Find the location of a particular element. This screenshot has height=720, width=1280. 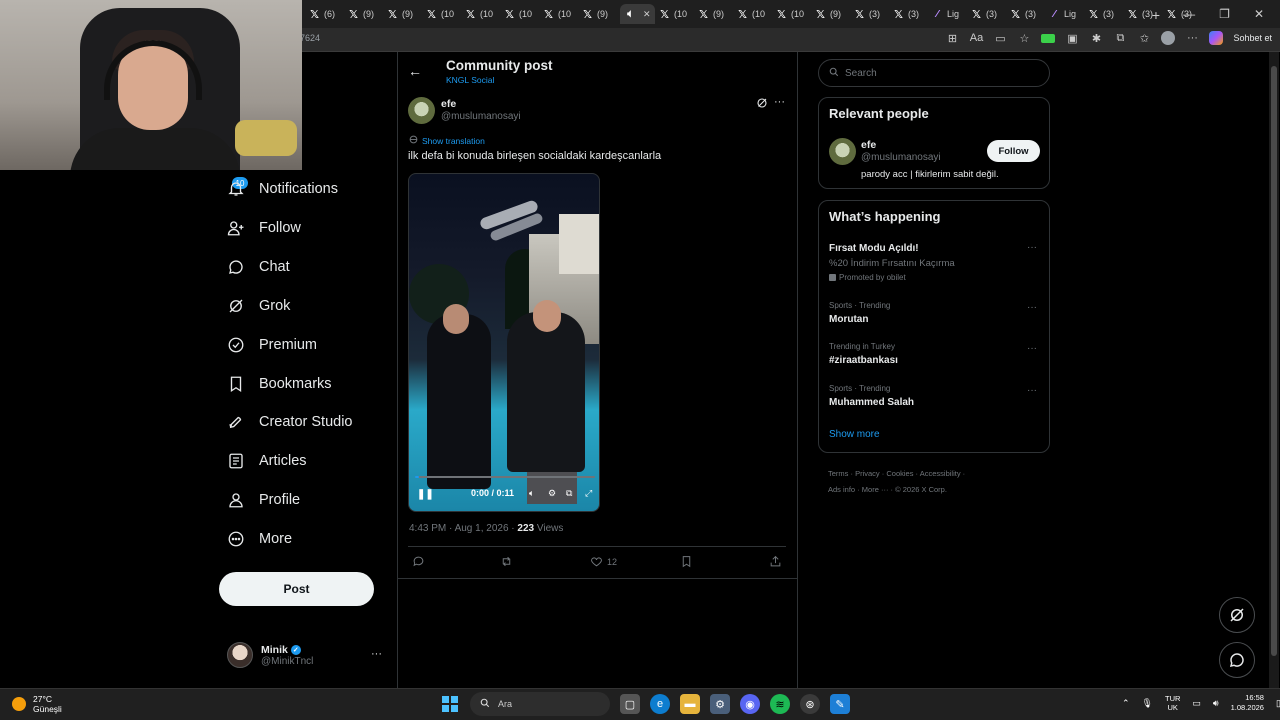

file-explorer-icon: ▬ is located at coordinates (690, 704).